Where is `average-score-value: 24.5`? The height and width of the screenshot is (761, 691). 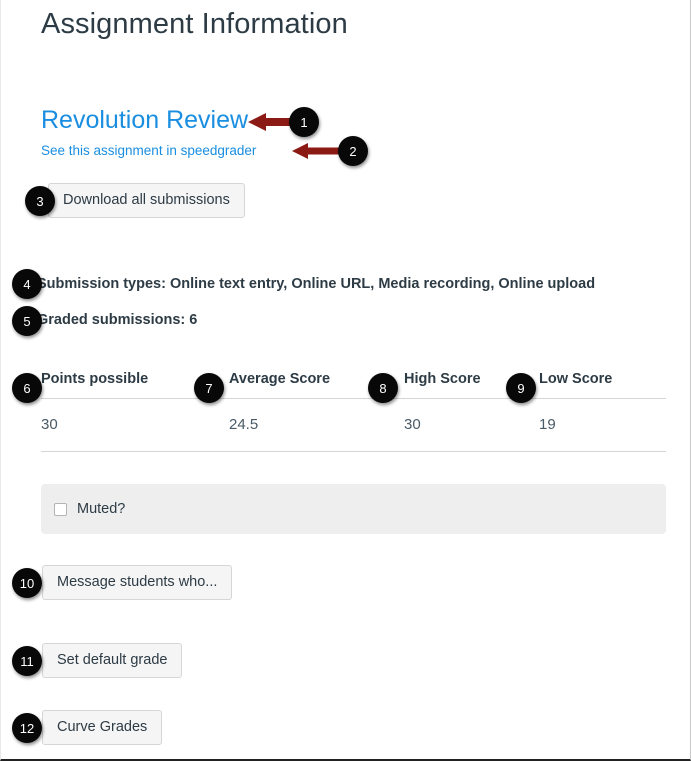
average-score-value: 24.5 is located at coordinates (316, 425).